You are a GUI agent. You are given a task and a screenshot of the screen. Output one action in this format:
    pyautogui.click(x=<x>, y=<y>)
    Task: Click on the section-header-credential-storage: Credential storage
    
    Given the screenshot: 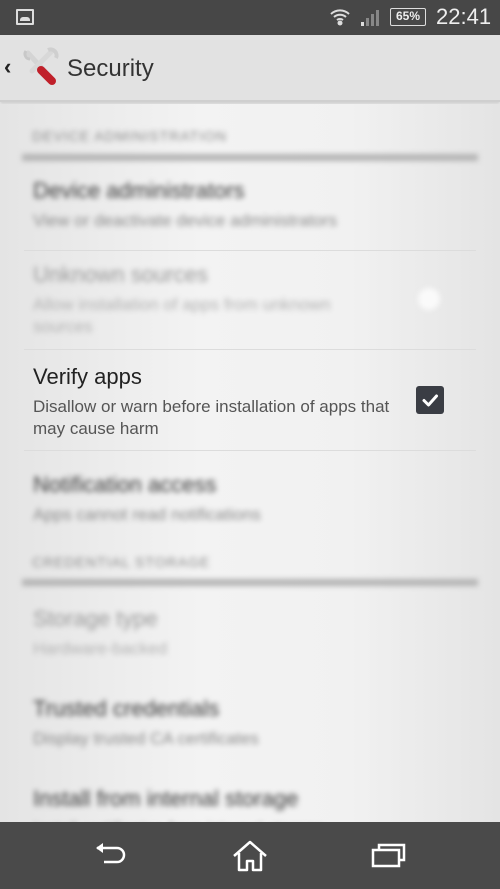 What is the action you would take?
    pyautogui.click(x=121, y=562)
    